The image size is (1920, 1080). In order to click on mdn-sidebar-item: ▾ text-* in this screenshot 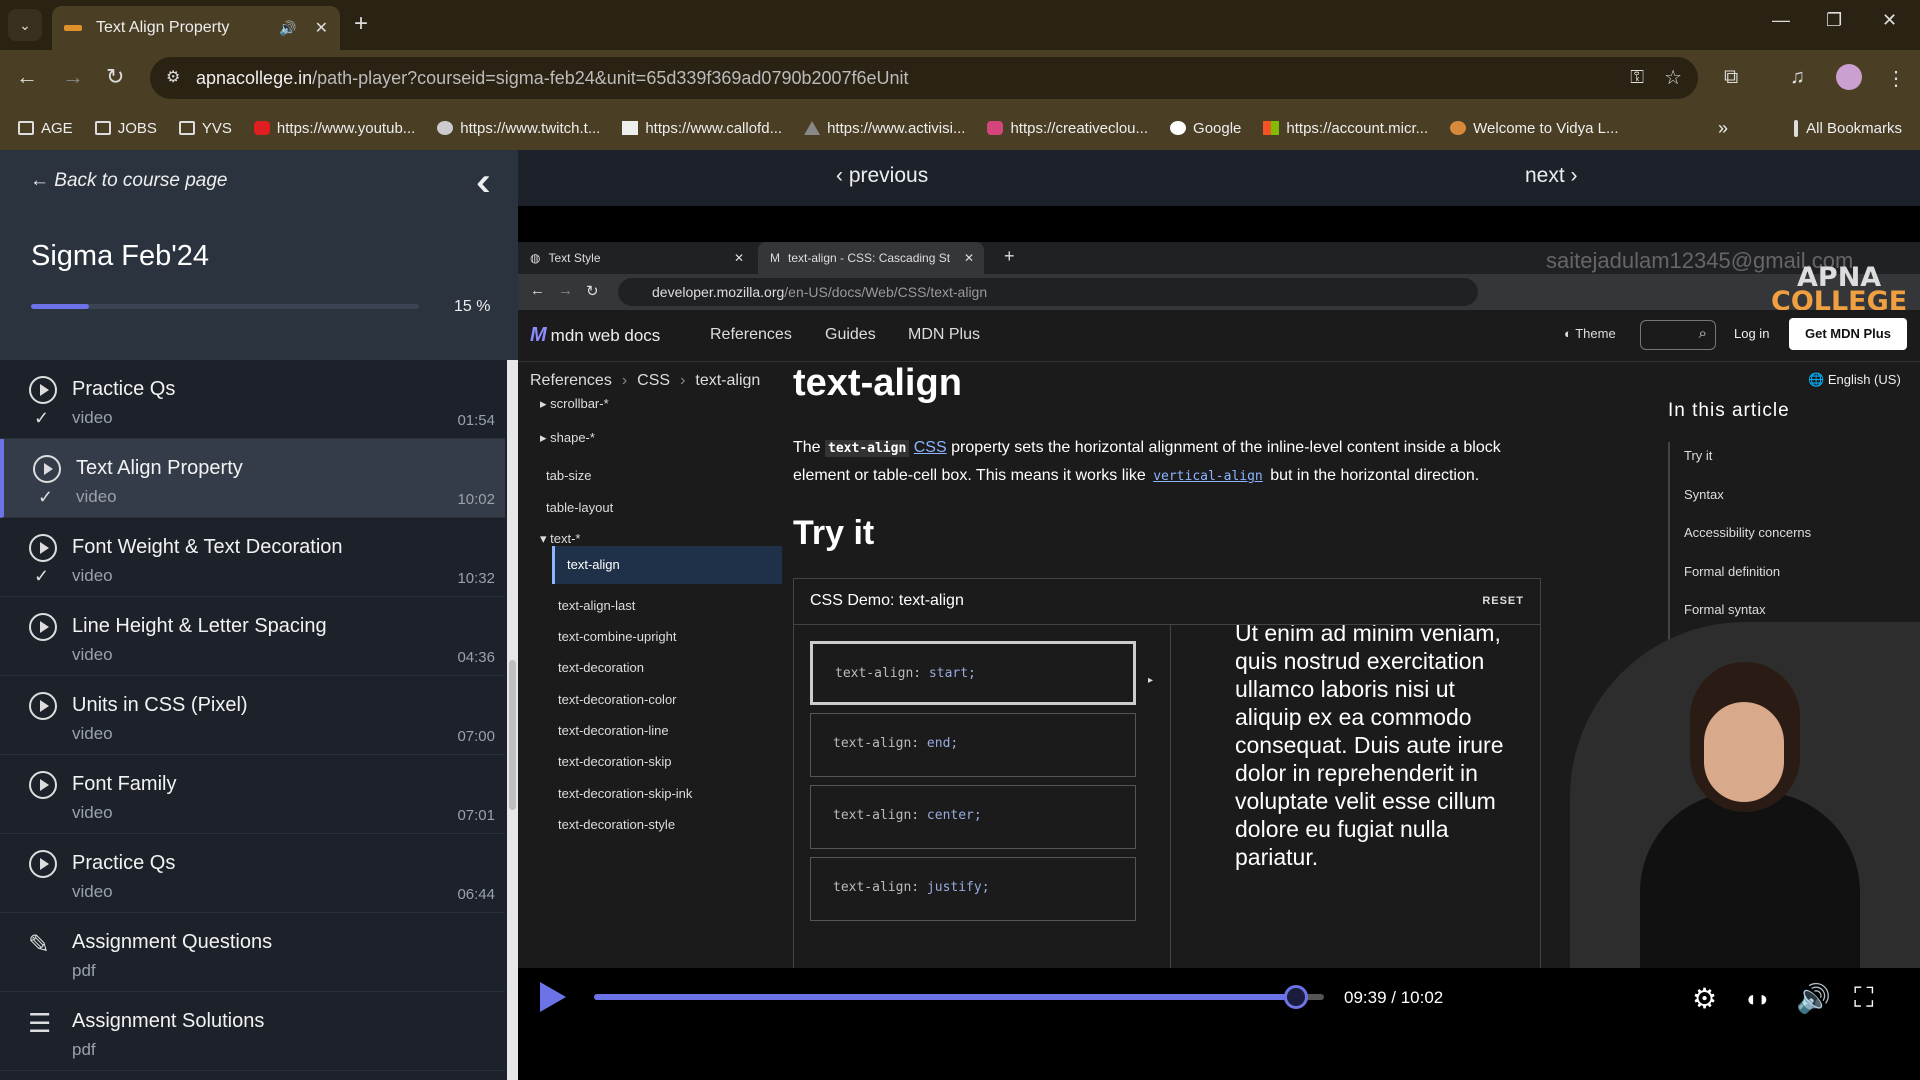, I will do `click(560, 538)`.